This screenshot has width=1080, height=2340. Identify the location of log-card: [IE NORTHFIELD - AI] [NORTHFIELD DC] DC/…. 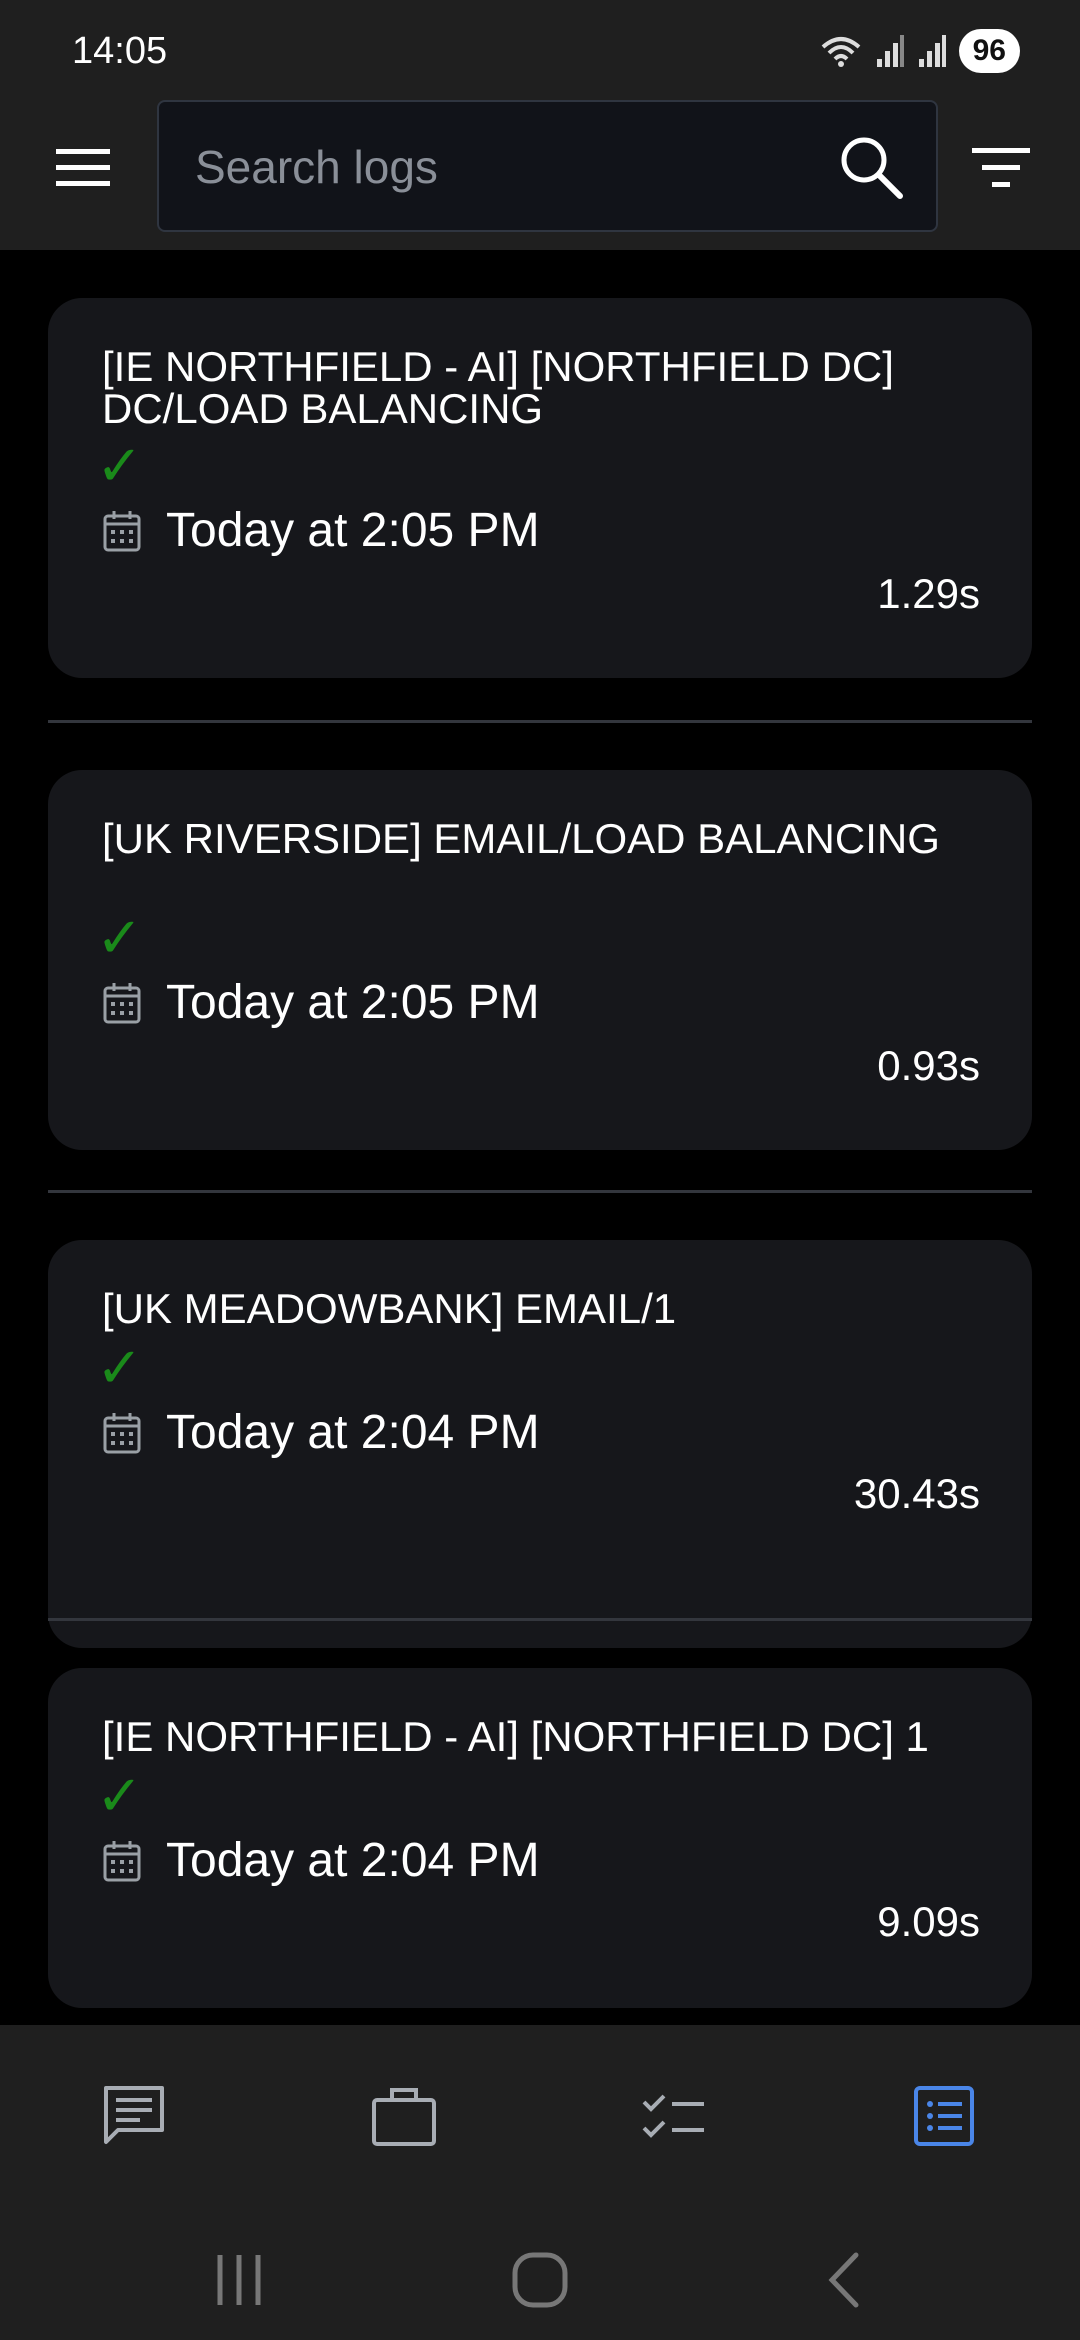
(540, 488).